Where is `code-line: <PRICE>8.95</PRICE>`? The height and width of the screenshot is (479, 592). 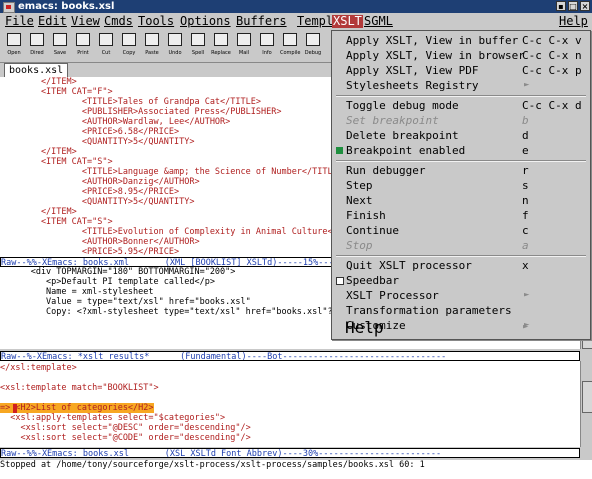
code-line: <PRICE>8.95</PRICE> is located at coordinates (90, 192).